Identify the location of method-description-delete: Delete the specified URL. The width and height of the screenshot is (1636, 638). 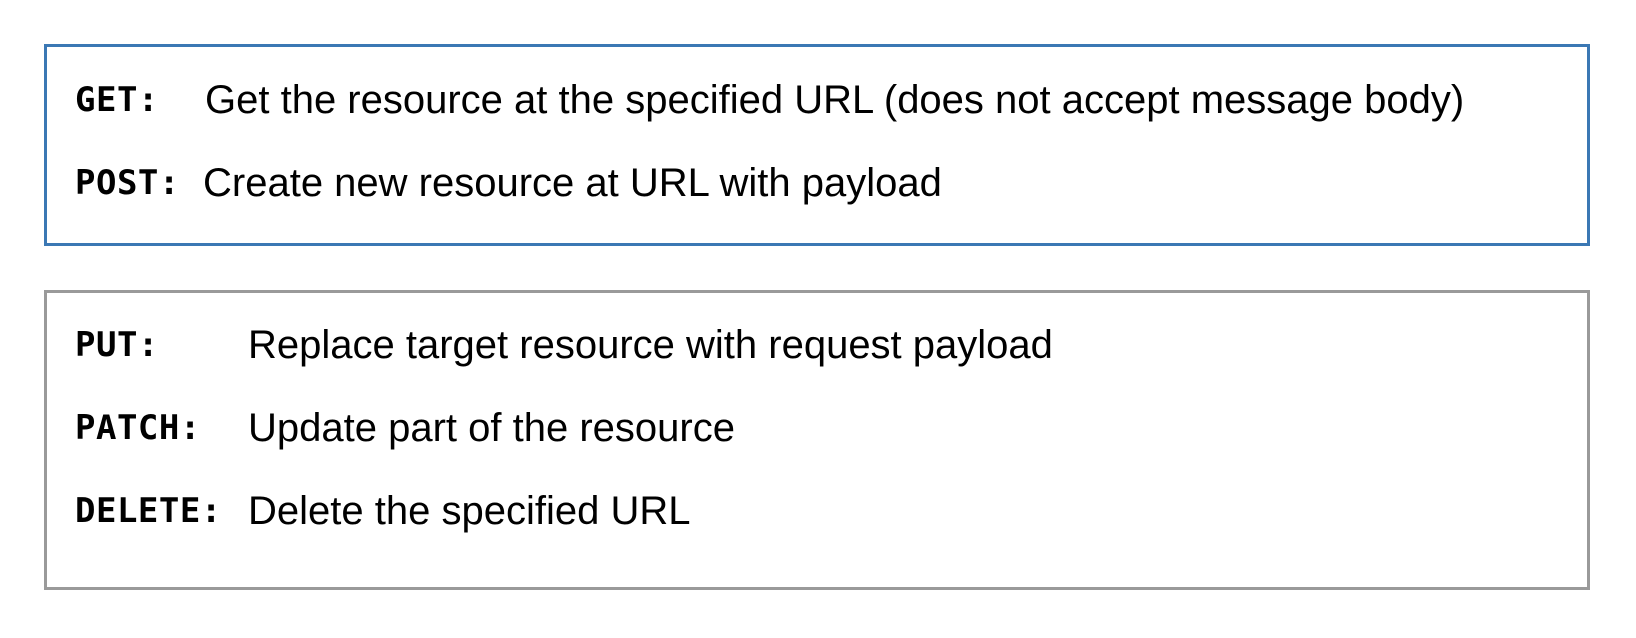
(469, 510).